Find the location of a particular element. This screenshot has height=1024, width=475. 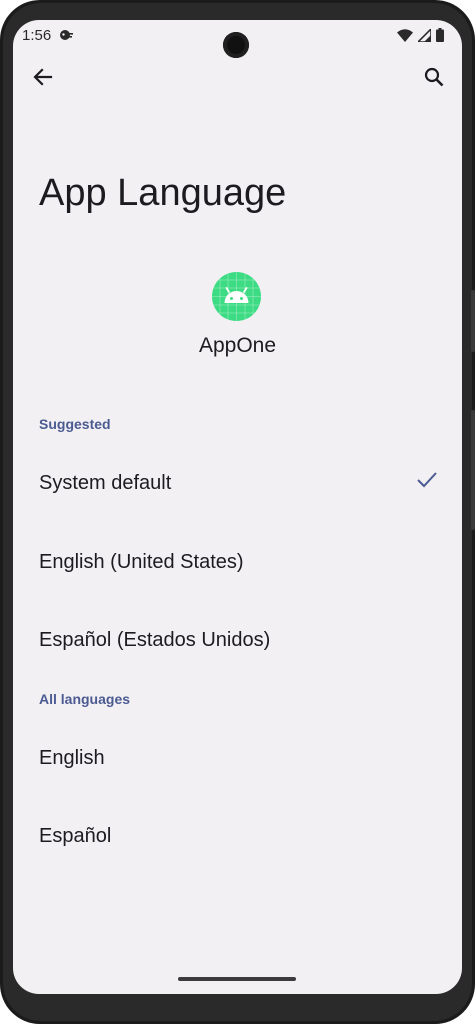

search-button is located at coordinates (434, 79).